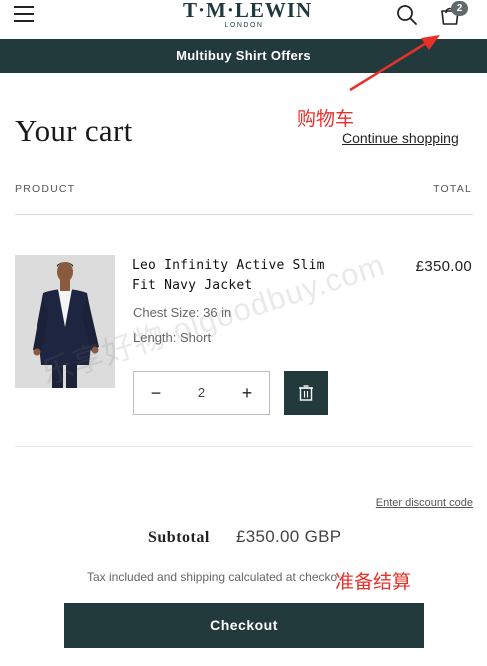 This screenshot has height=666, width=487. Describe the element at coordinates (443, 266) in the screenshot. I see `line-item-price: £350.00` at that location.